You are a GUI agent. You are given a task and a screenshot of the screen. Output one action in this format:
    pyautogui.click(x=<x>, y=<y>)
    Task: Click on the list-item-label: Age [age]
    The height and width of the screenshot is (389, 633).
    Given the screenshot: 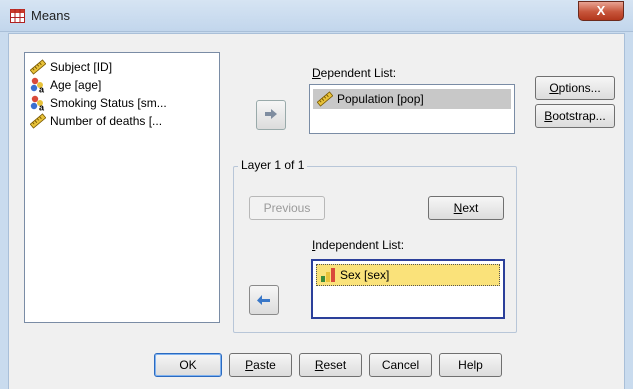 What is the action you would take?
    pyautogui.click(x=76, y=85)
    